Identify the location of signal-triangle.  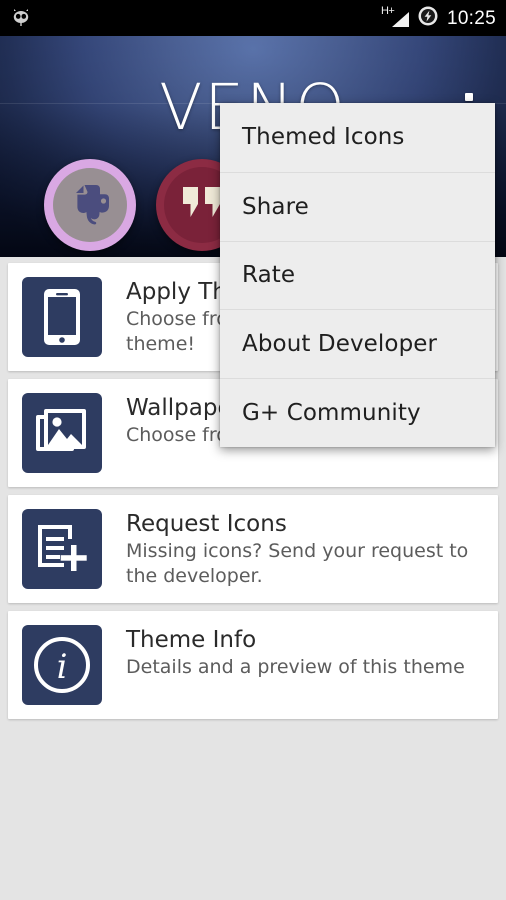
(400, 19).